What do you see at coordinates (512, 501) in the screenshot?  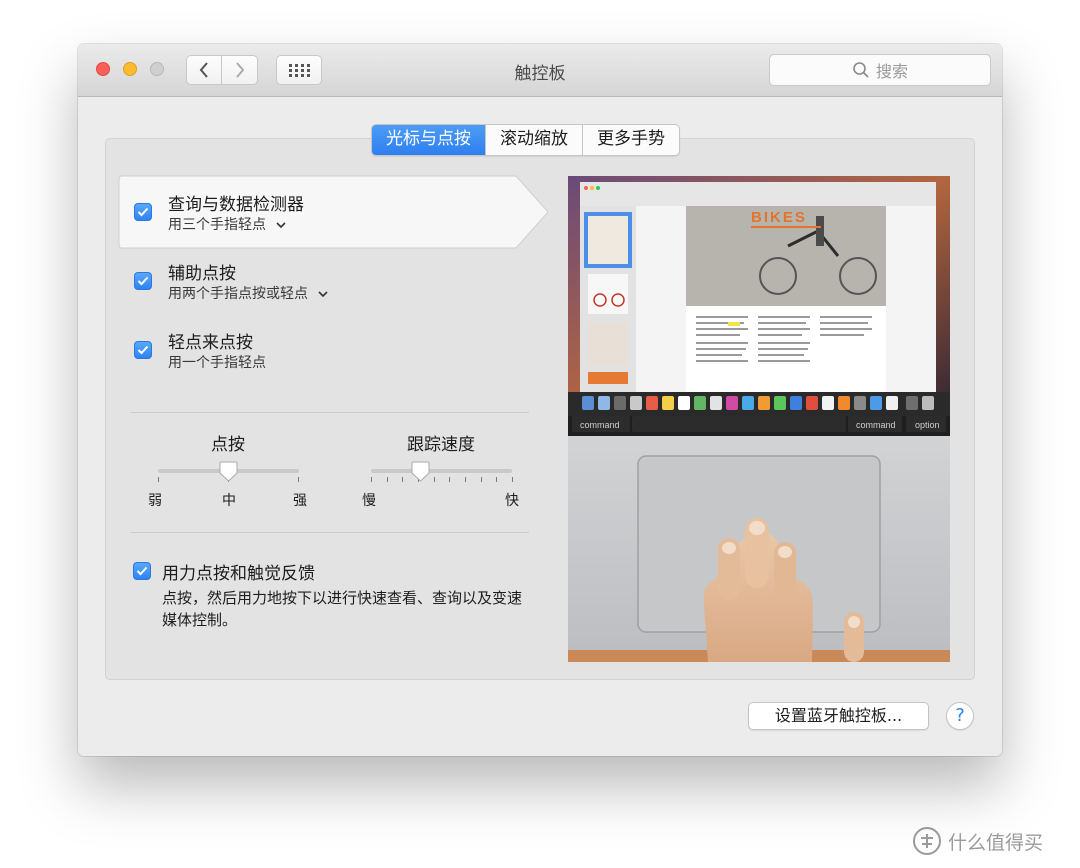 I see `tracking-label-fast: 快` at bounding box center [512, 501].